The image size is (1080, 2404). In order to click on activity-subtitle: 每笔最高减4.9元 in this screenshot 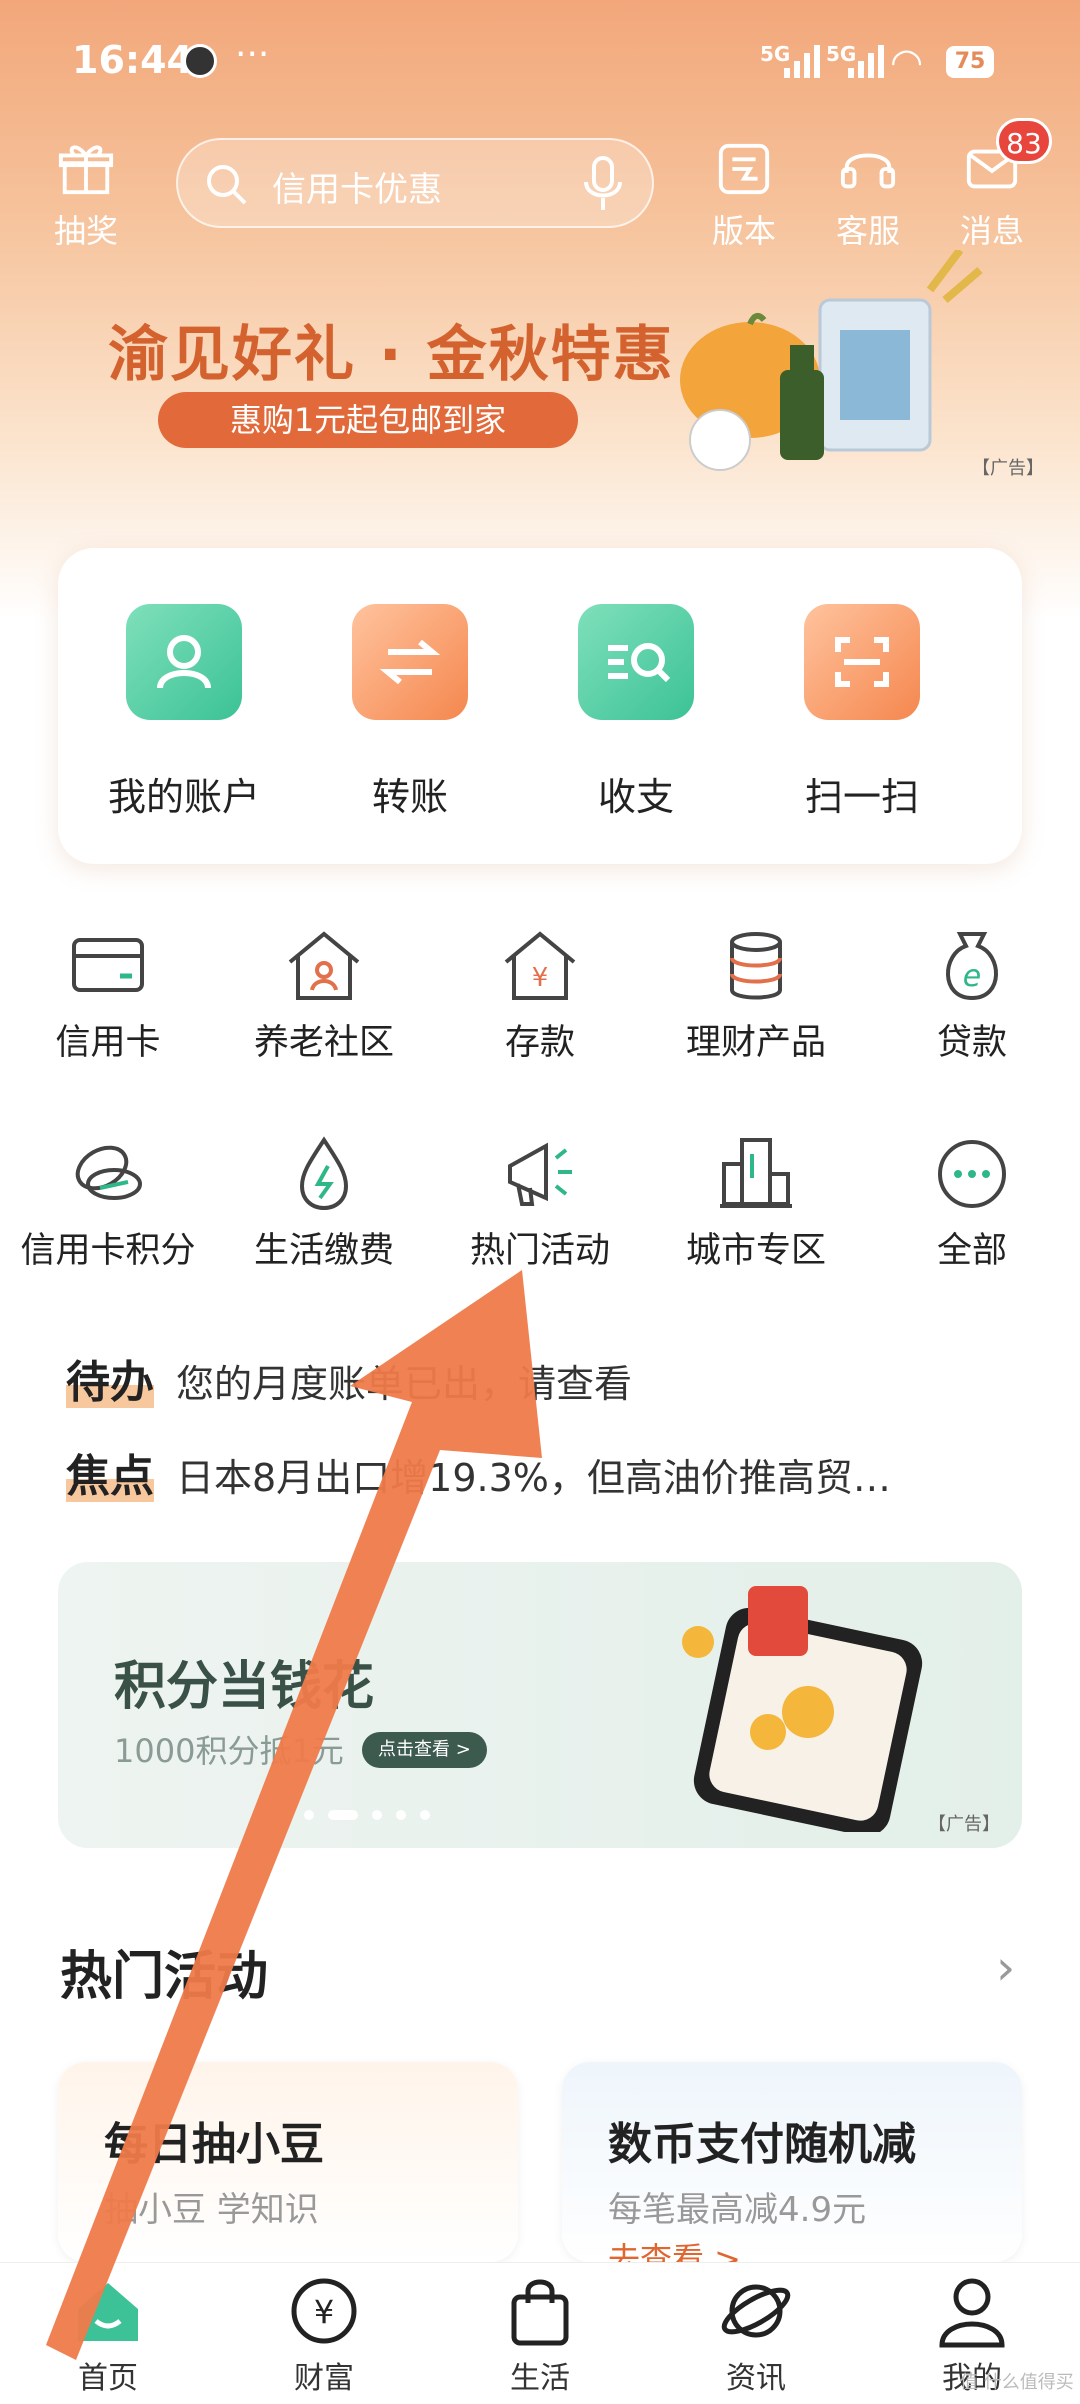, I will do `click(737, 2210)`.